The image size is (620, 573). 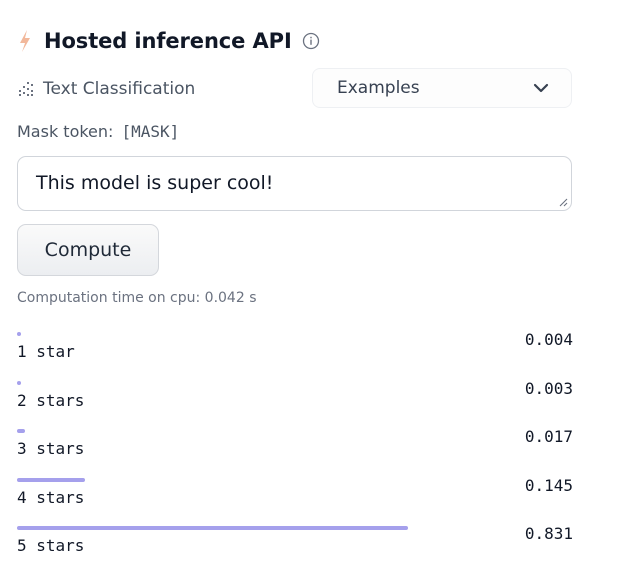 What do you see at coordinates (311, 41) in the screenshot?
I see `info-circle-icon` at bounding box center [311, 41].